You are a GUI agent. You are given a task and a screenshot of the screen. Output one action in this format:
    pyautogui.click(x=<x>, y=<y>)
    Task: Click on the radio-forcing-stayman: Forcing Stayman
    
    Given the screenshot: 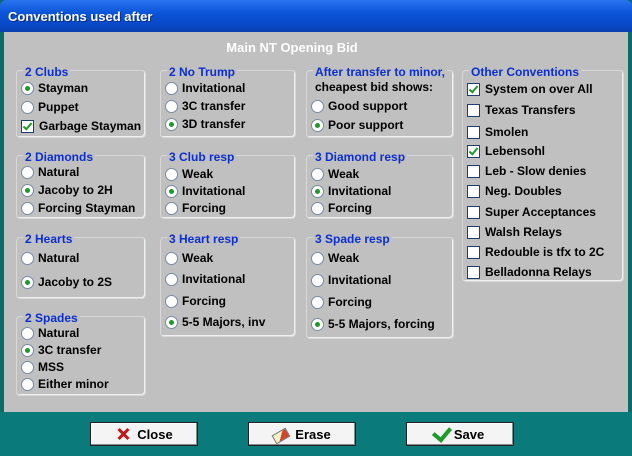 What is the action you would take?
    pyautogui.click(x=78, y=208)
    